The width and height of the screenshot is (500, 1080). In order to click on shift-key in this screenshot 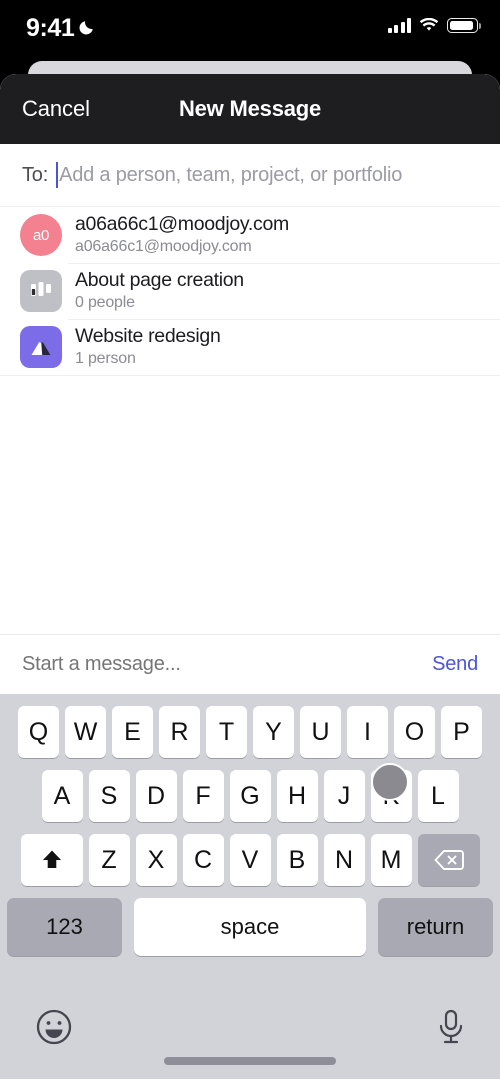, I will do `click(51, 860)`.